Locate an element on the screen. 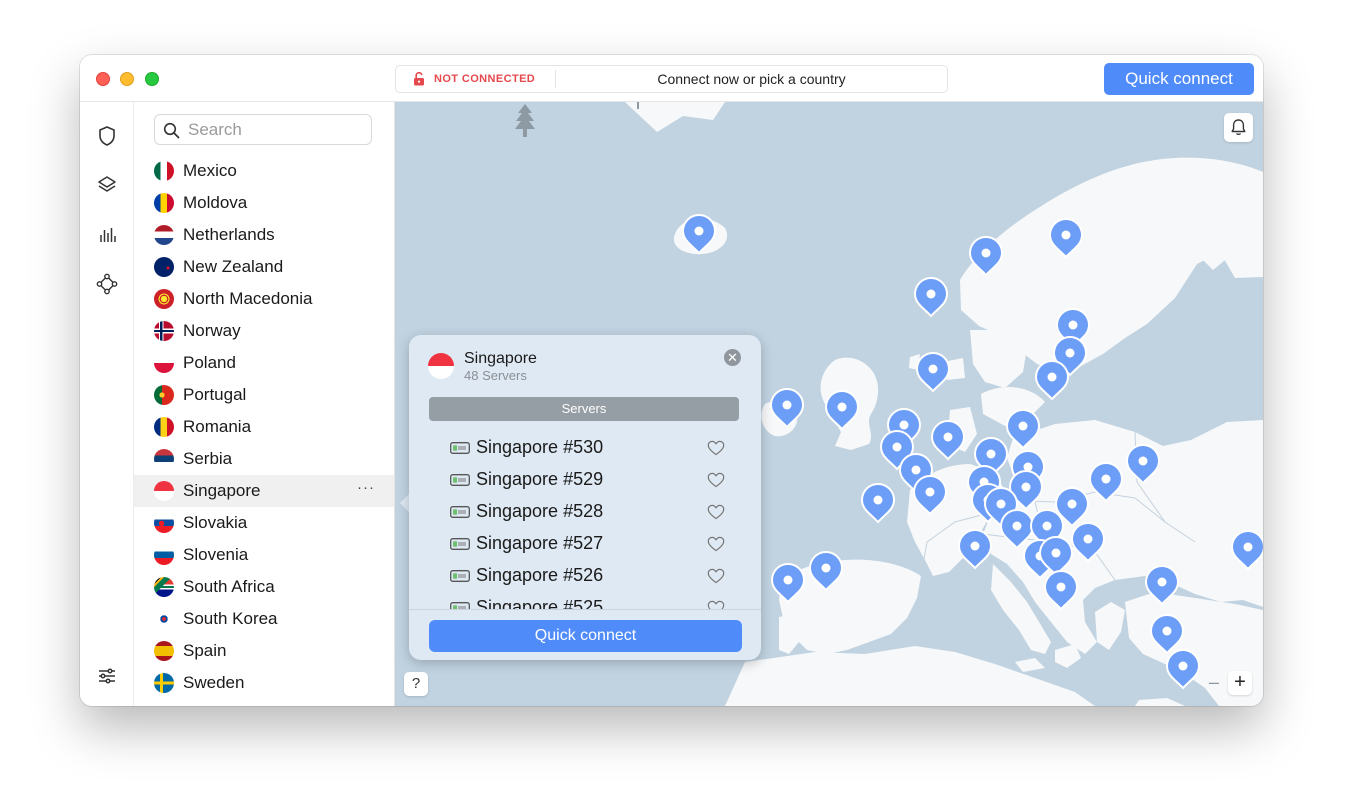 The height and width of the screenshot is (793, 1350). country-item-portugal: Portugal is located at coordinates (264, 395).